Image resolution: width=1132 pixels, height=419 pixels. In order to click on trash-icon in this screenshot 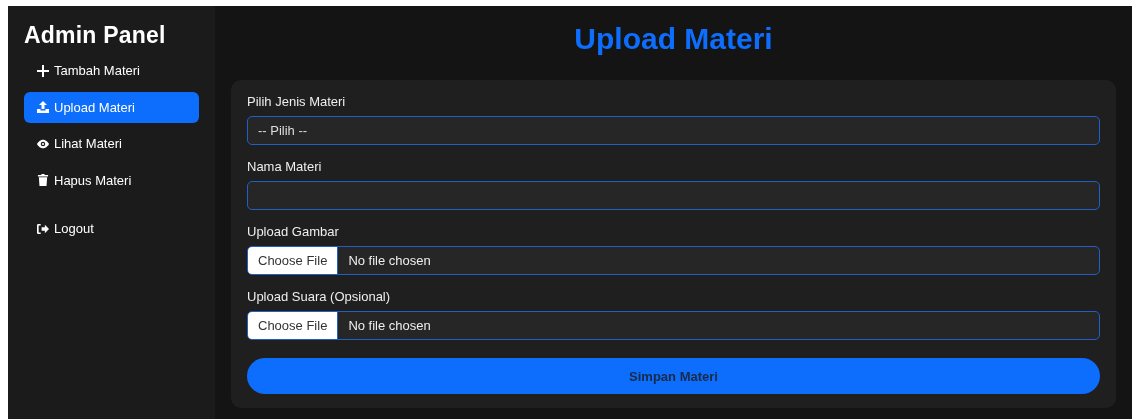, I will do `click(43, 180)`.